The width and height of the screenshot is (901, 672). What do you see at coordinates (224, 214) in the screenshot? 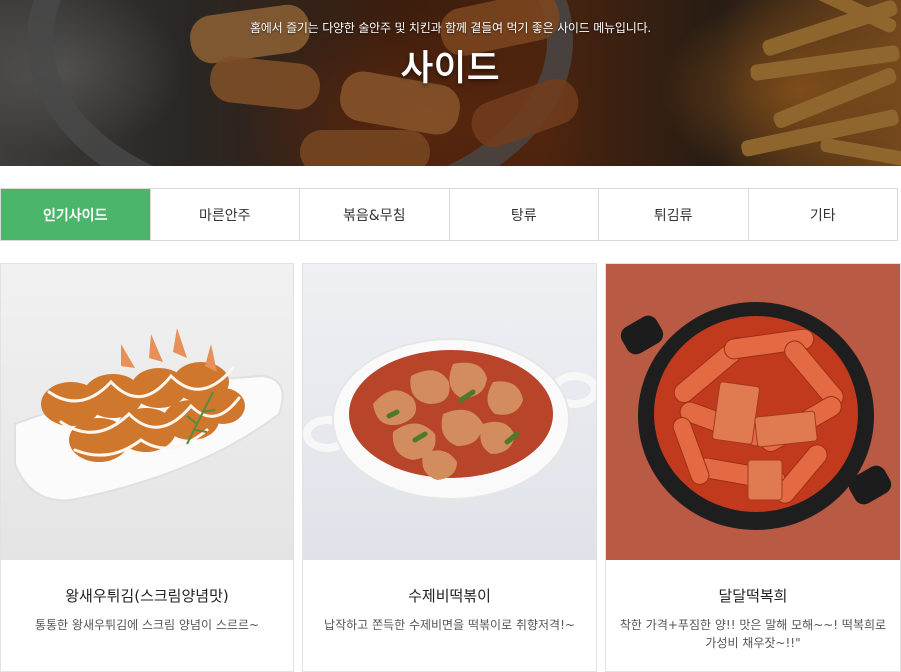
I see `tab-dried-snacks: 마른안주` at bounding box center [224, 214].